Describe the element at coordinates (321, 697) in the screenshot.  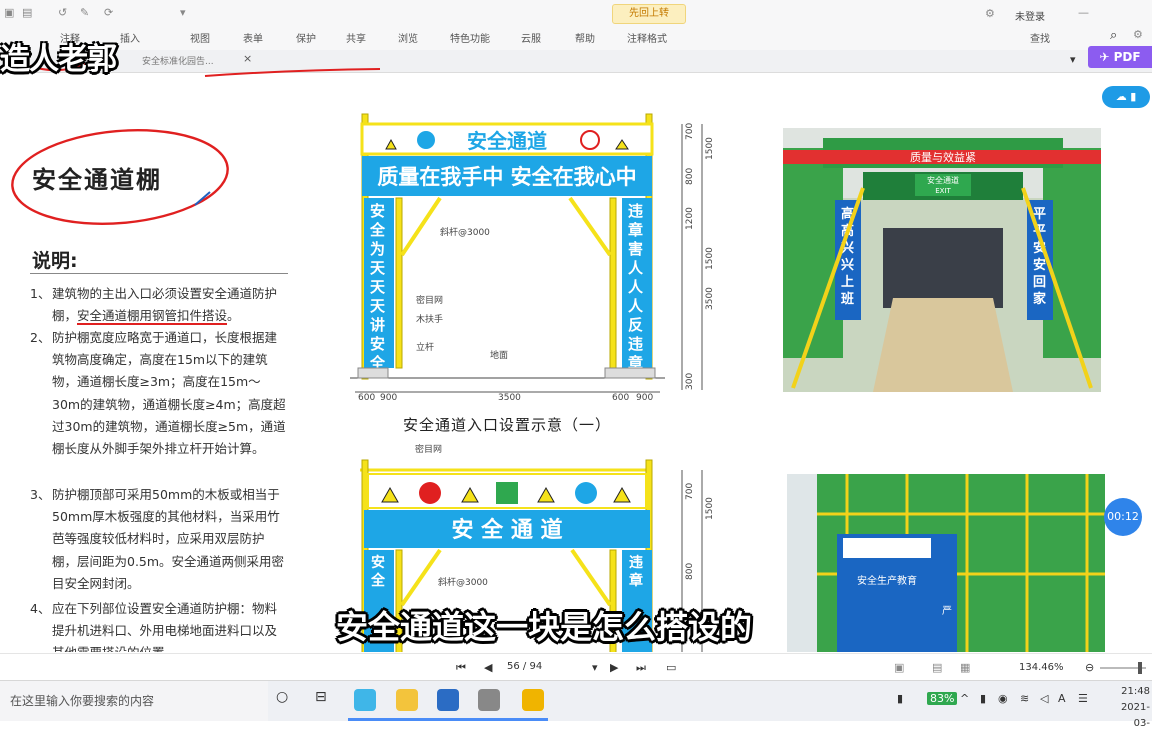
I see `task-view-icon: ⊟` at that location.